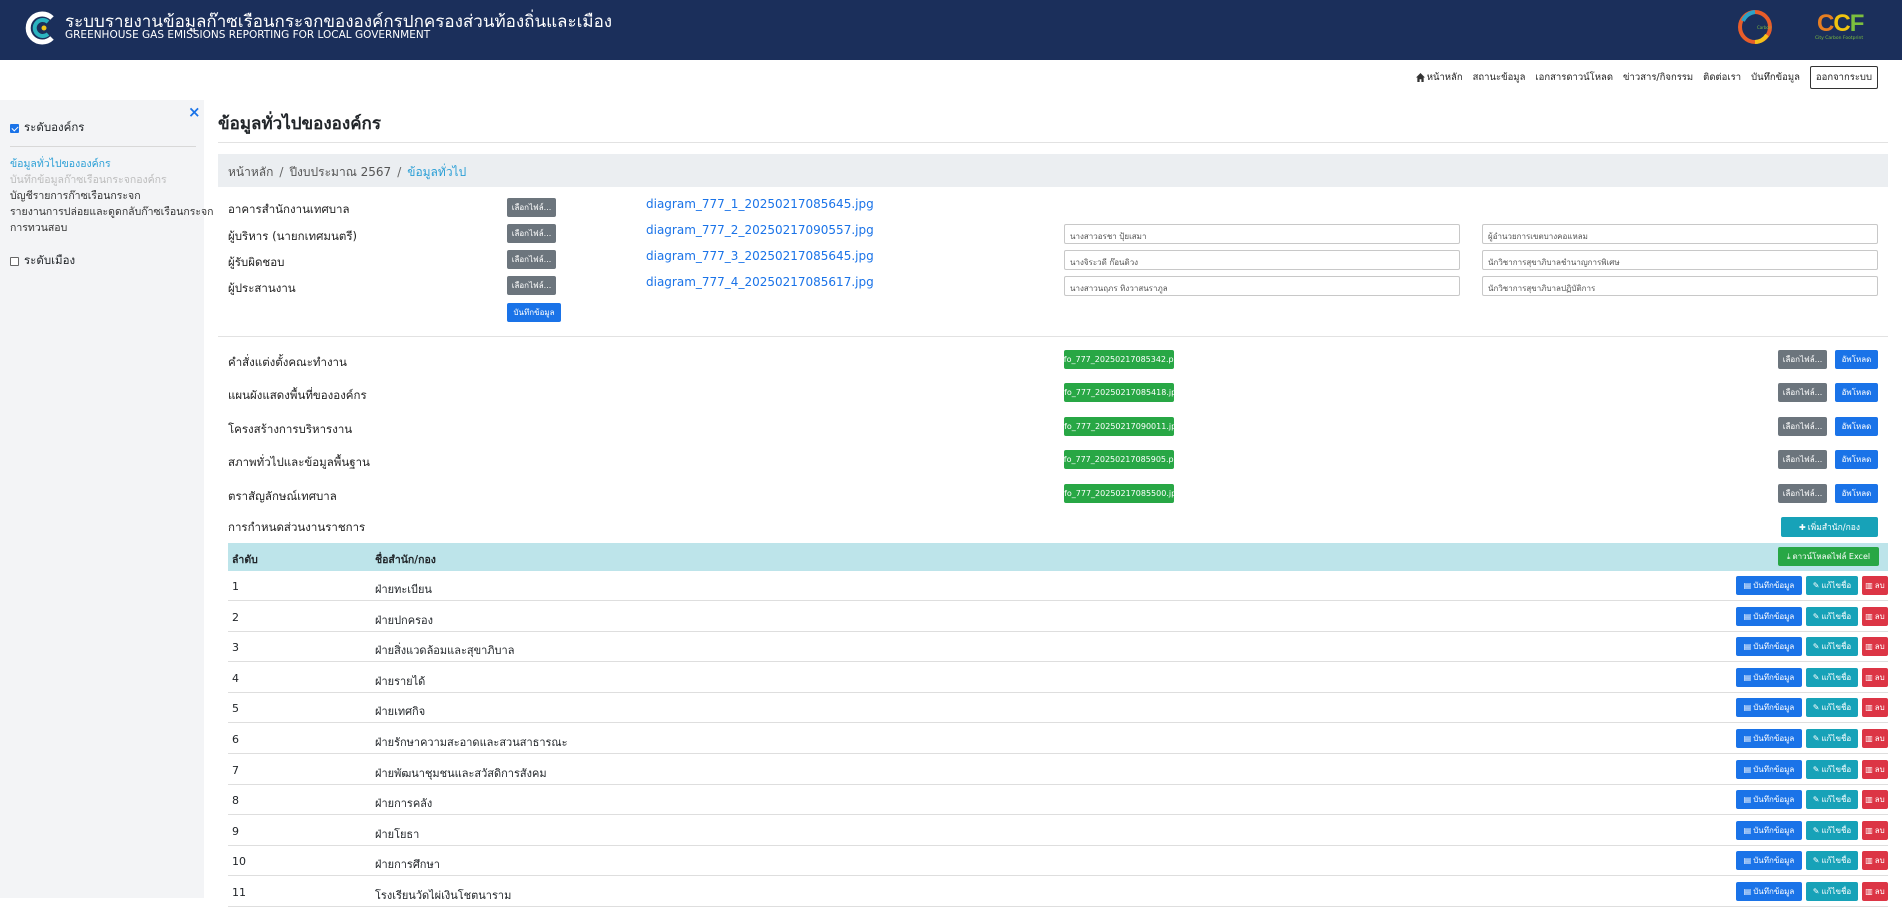 The width and height of the screenshot is (1902, 907). I want to click on plus-icon: ✚, so click(1802, 527).